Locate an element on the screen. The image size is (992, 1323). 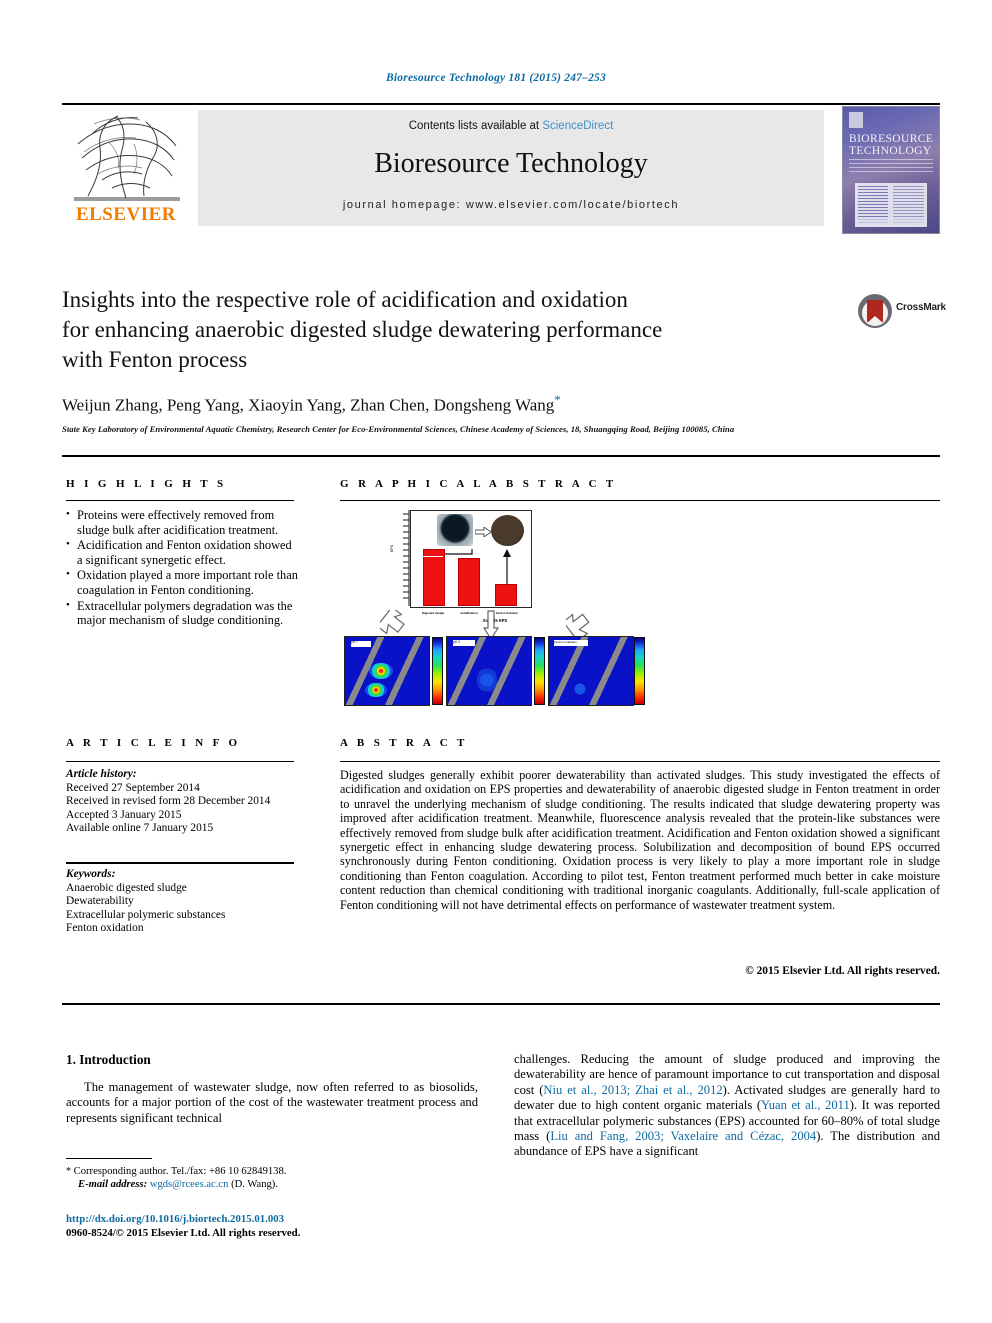
cover-title: BIORESOURCE TECHNOLOGY is located at coordinates (891, 145).